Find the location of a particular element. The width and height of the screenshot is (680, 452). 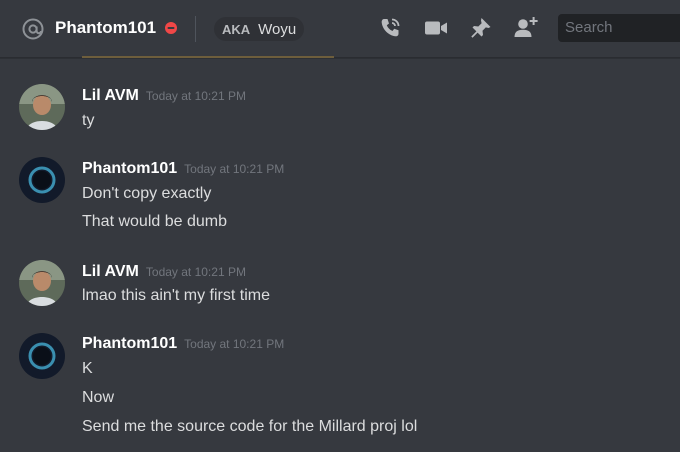

message-text: K is located at coordinates (87, 368).